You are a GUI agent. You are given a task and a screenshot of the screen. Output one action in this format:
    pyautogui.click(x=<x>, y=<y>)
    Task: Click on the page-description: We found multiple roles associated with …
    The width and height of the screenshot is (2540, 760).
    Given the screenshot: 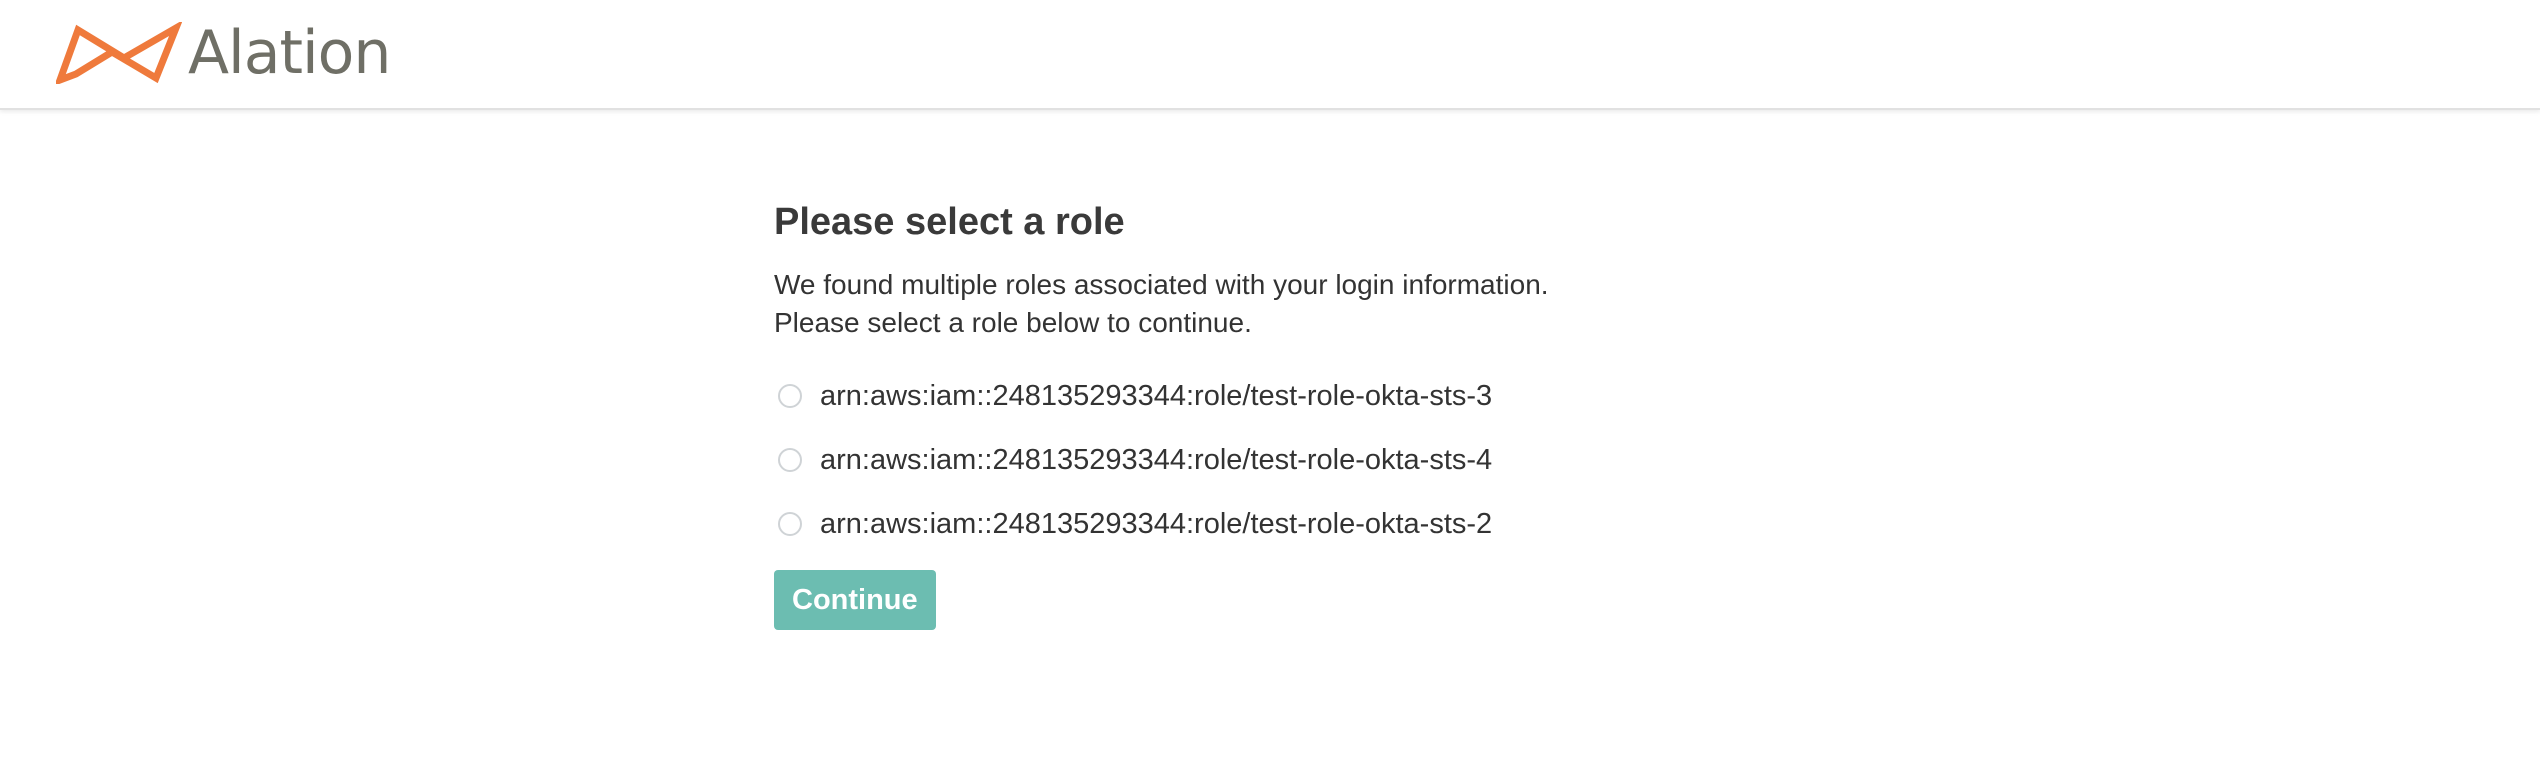 What is the action you would take?
    pyautogui.click(x=1274, y=304)
    